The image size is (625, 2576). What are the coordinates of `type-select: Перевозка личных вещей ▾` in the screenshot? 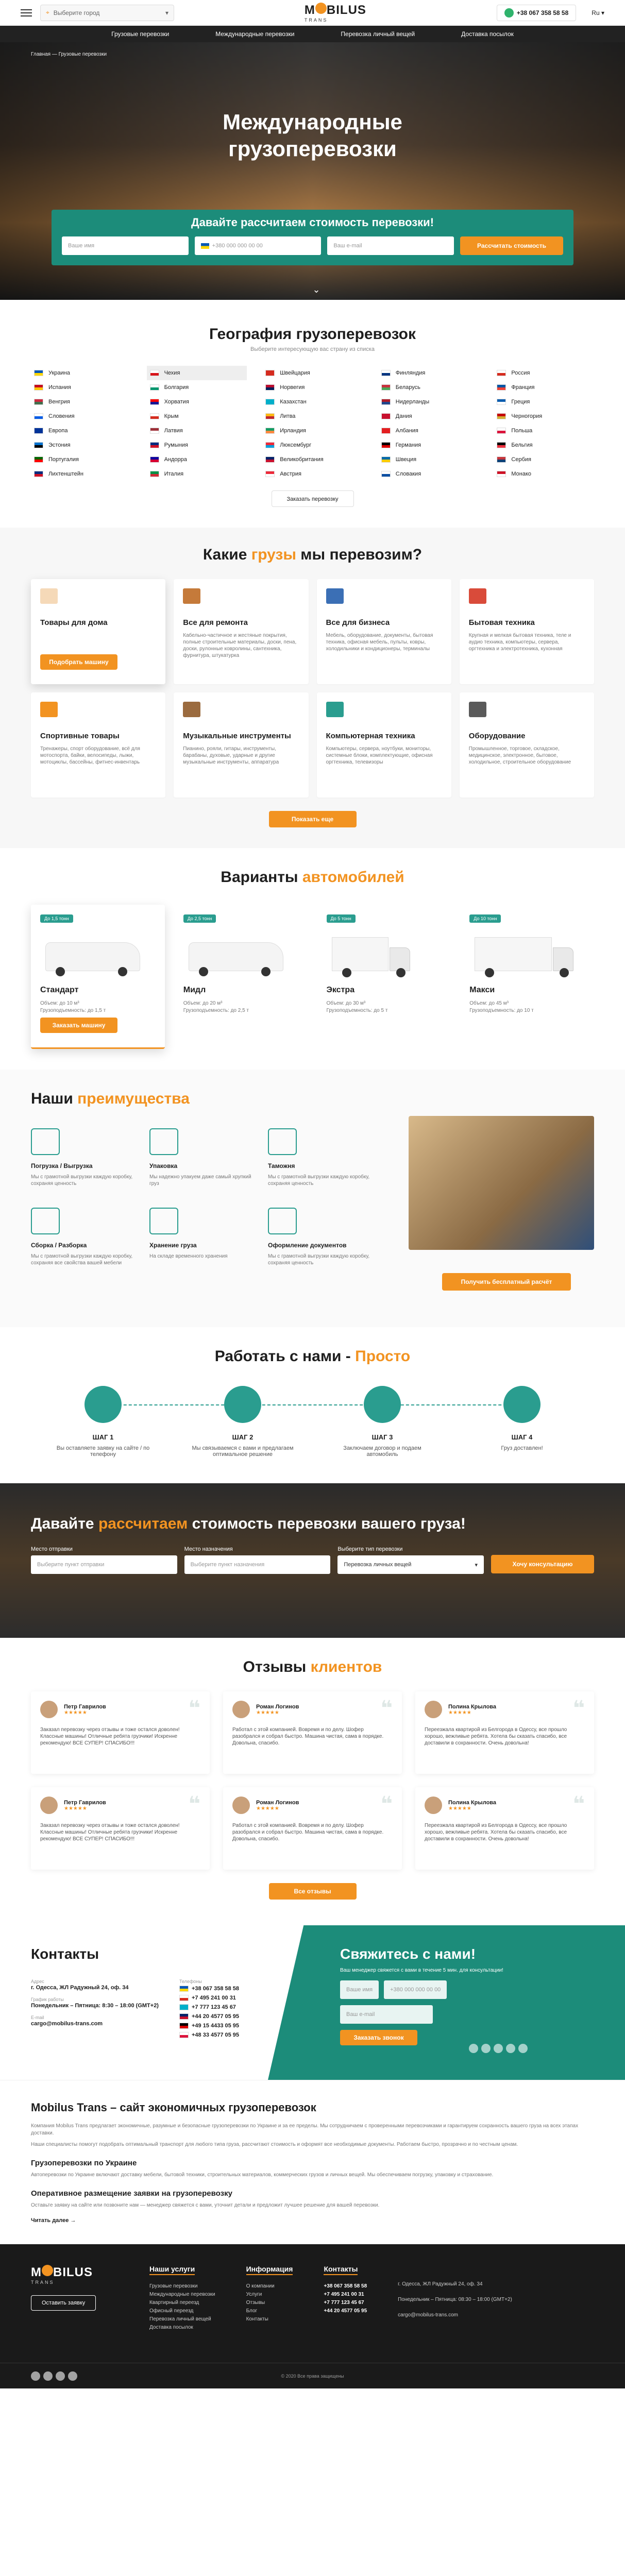 It's located at (410, 1564).